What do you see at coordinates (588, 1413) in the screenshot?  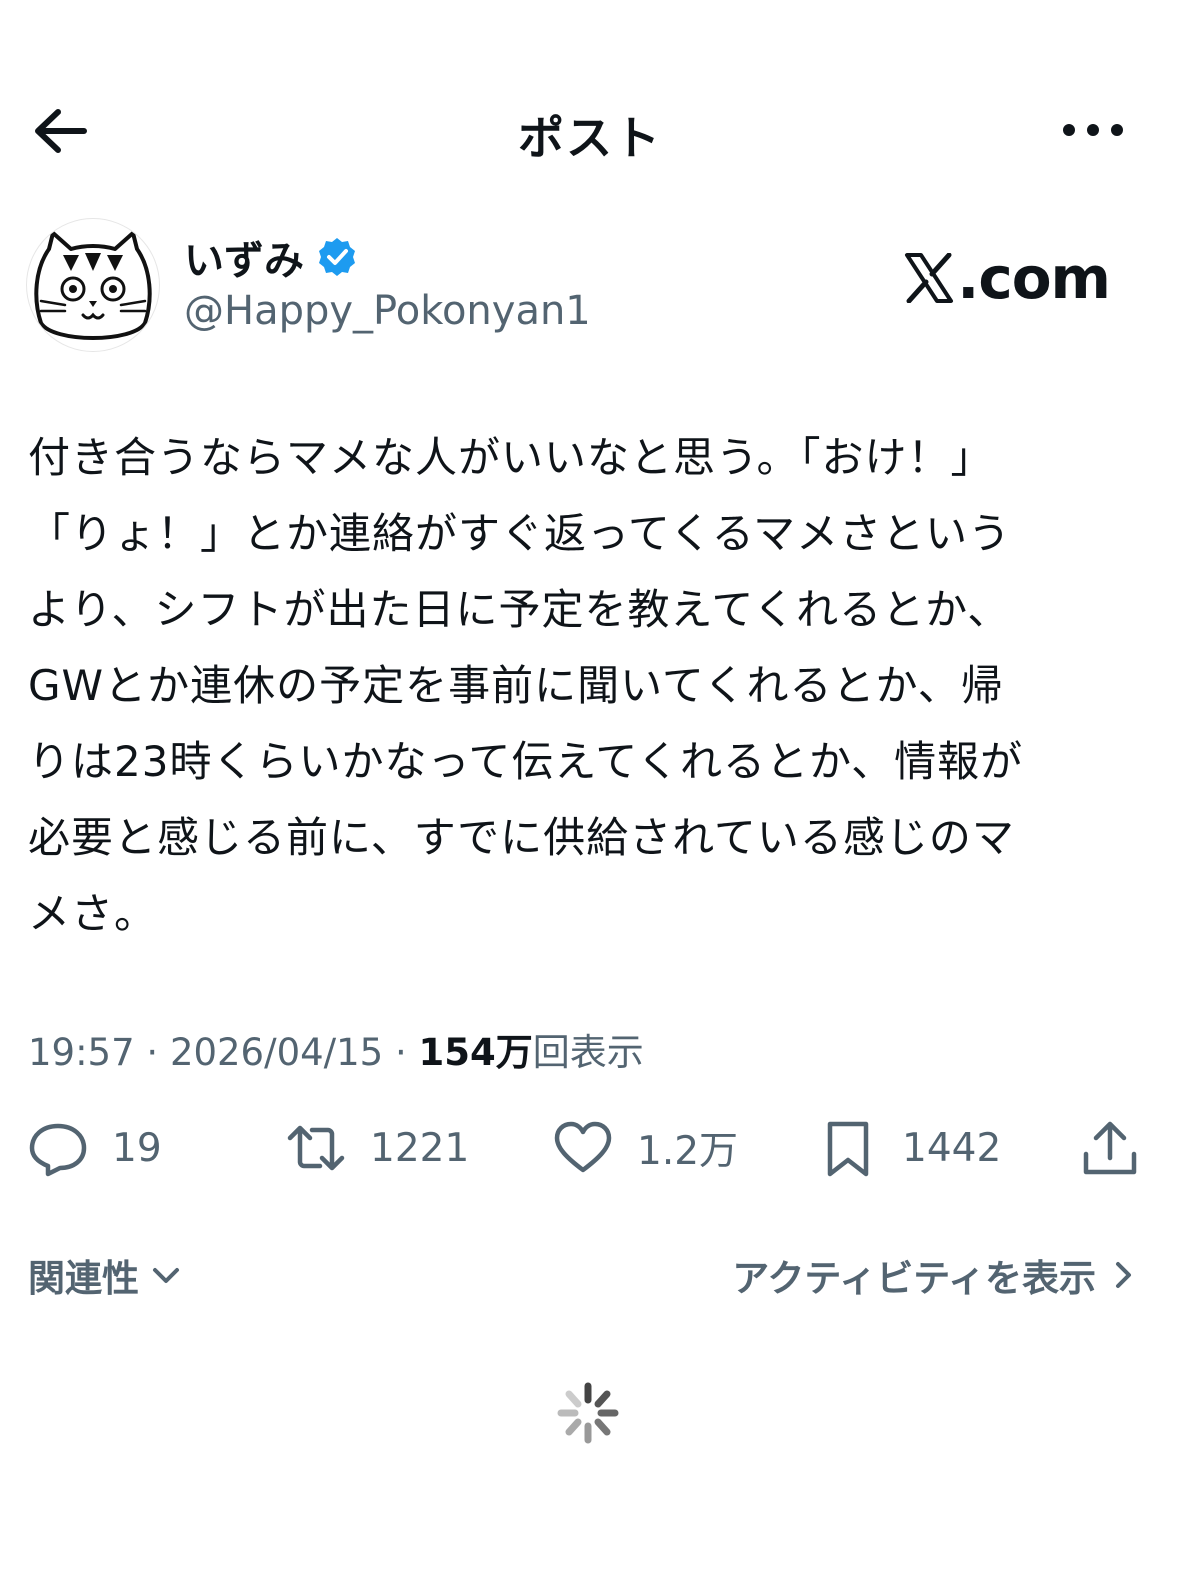 I see `loading-spinner-icon` at bounding box center [588, 1413].